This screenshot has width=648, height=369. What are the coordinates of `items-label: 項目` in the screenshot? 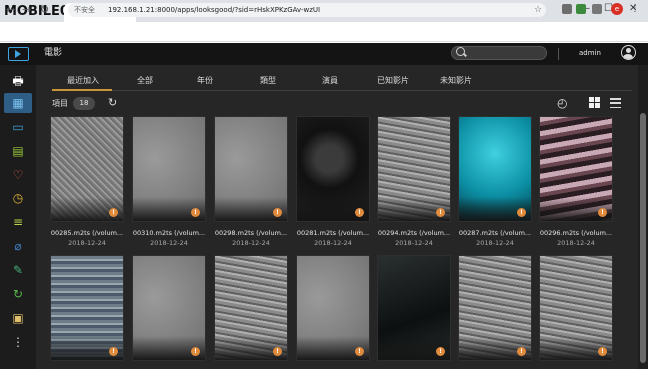 It's located at (60, 103).